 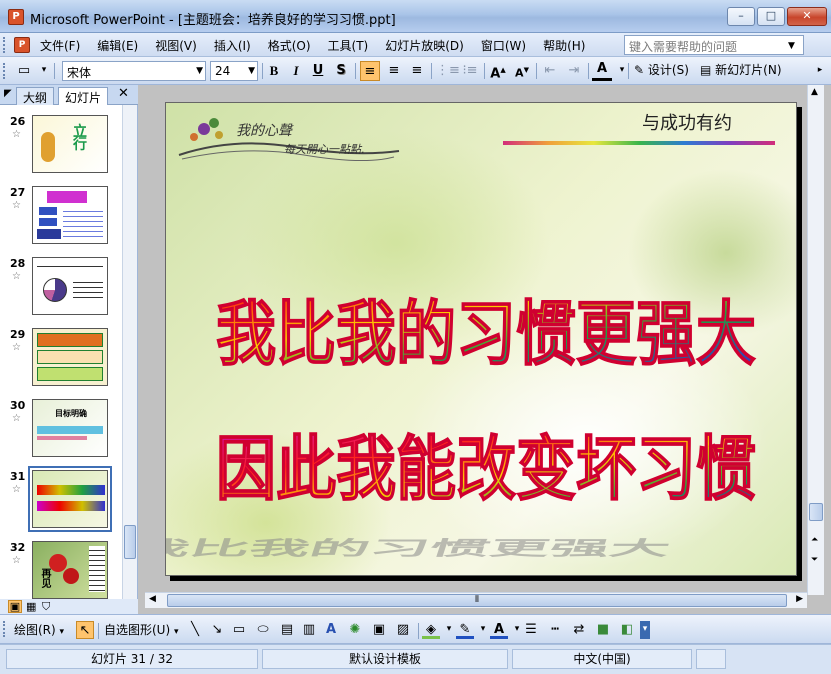 I want to click on menu-view: 视图(V), so click(x=176, y=45).